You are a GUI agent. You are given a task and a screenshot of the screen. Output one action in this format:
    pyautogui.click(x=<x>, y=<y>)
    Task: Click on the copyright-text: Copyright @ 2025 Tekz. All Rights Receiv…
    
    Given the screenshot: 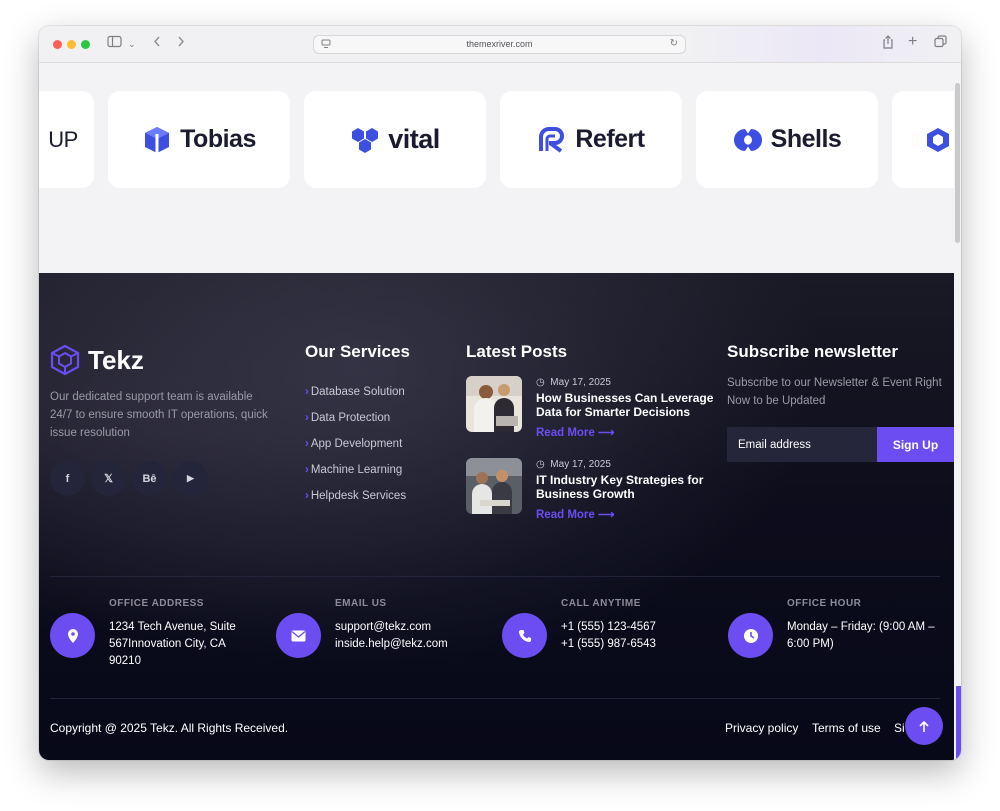 What is the action you would take?
    pyautogui.click(x=169, y=728)
    